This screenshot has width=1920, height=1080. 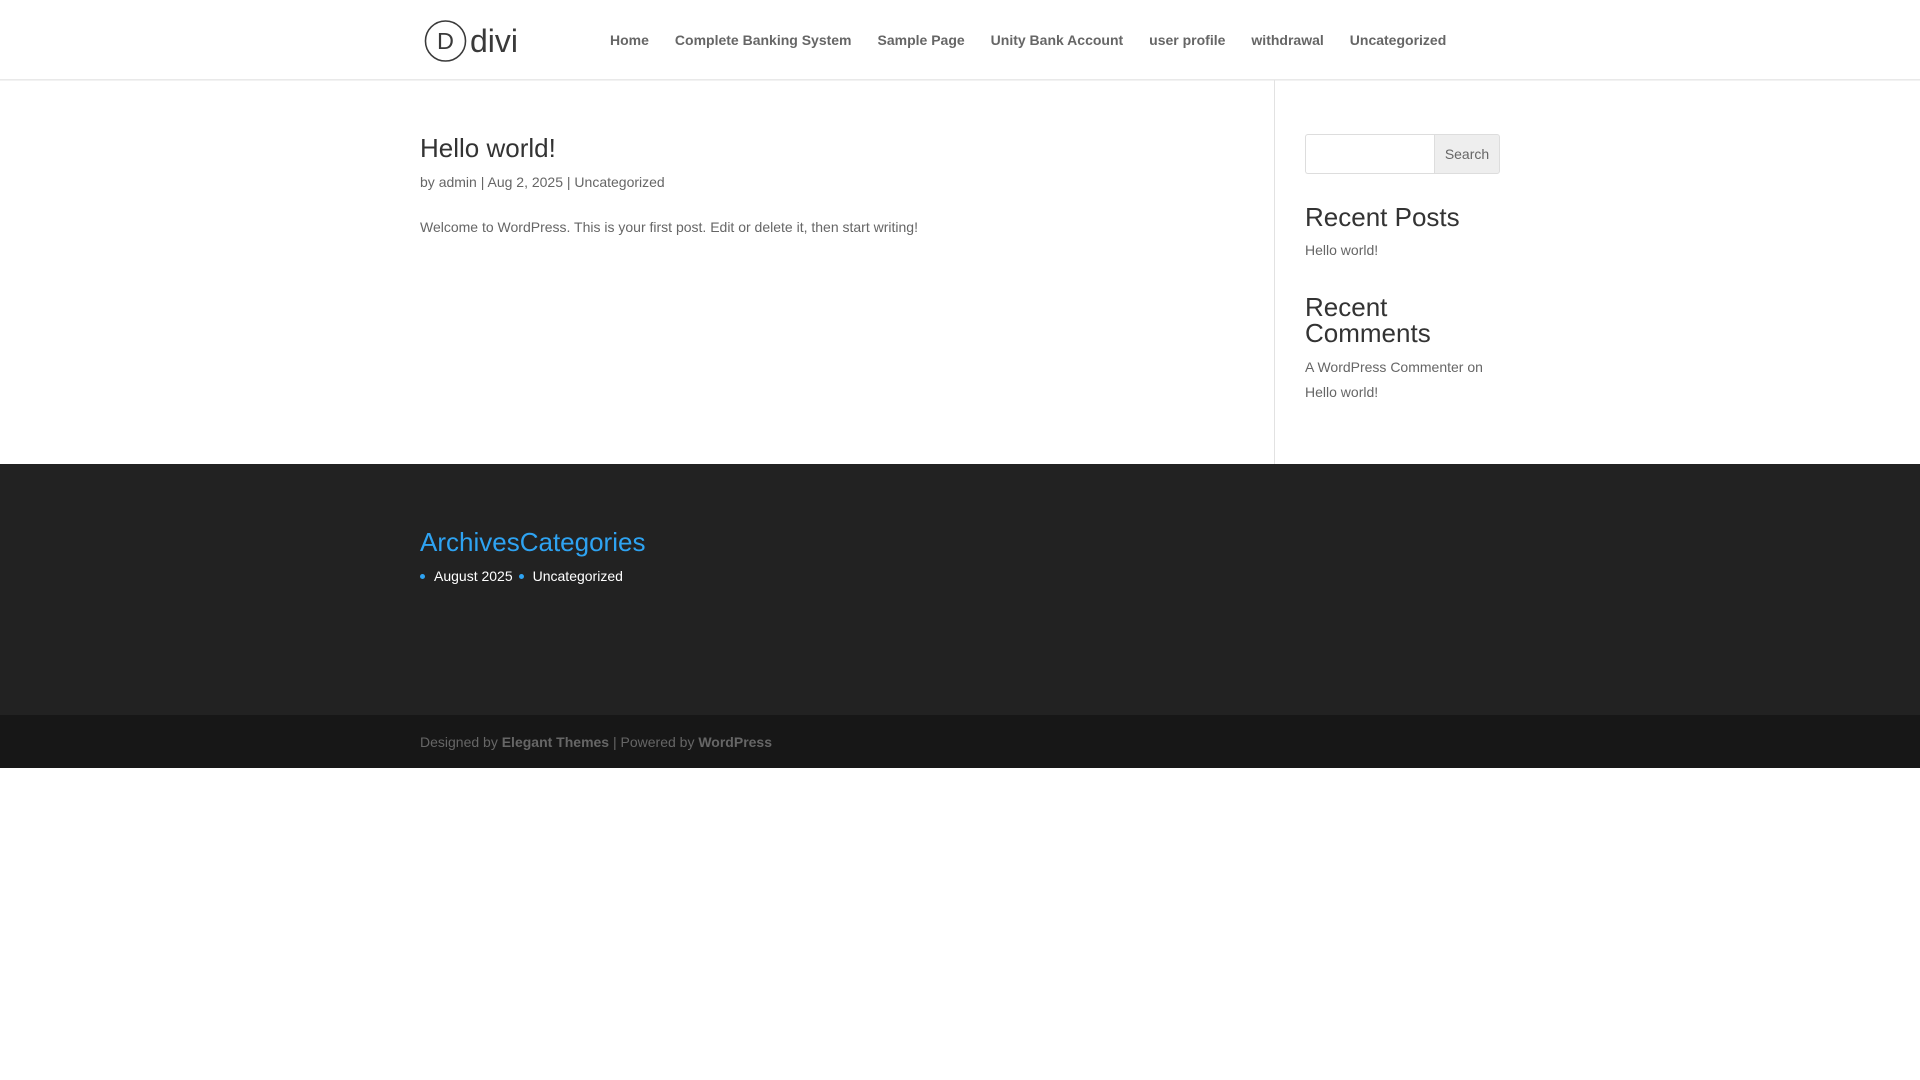 What do you see at coordinates (1398, 40) in the screenshot?
I see `nav-item-uncategorized: Uncategorized` at bounding box center [1398, 40].